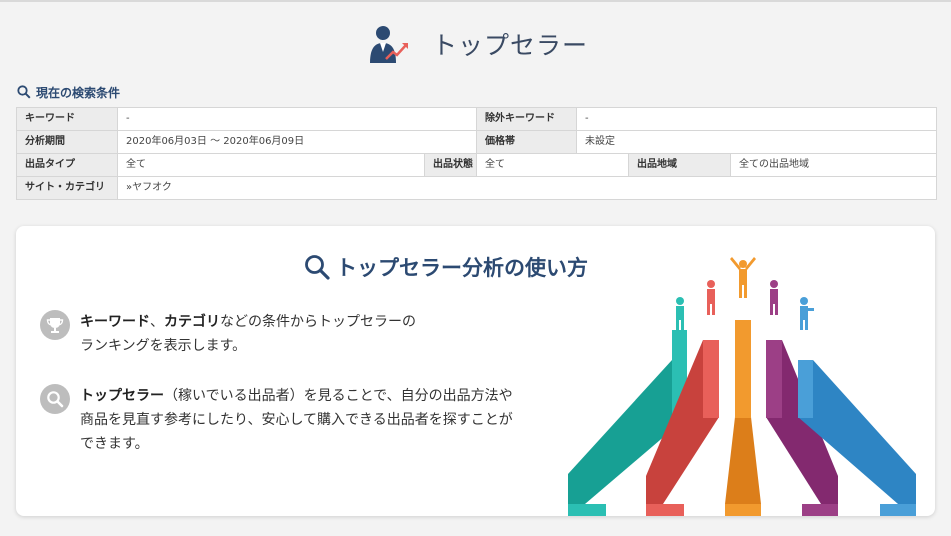  I want to click on exclude-keyword-label: 除外キーワード, so click(527, 119).